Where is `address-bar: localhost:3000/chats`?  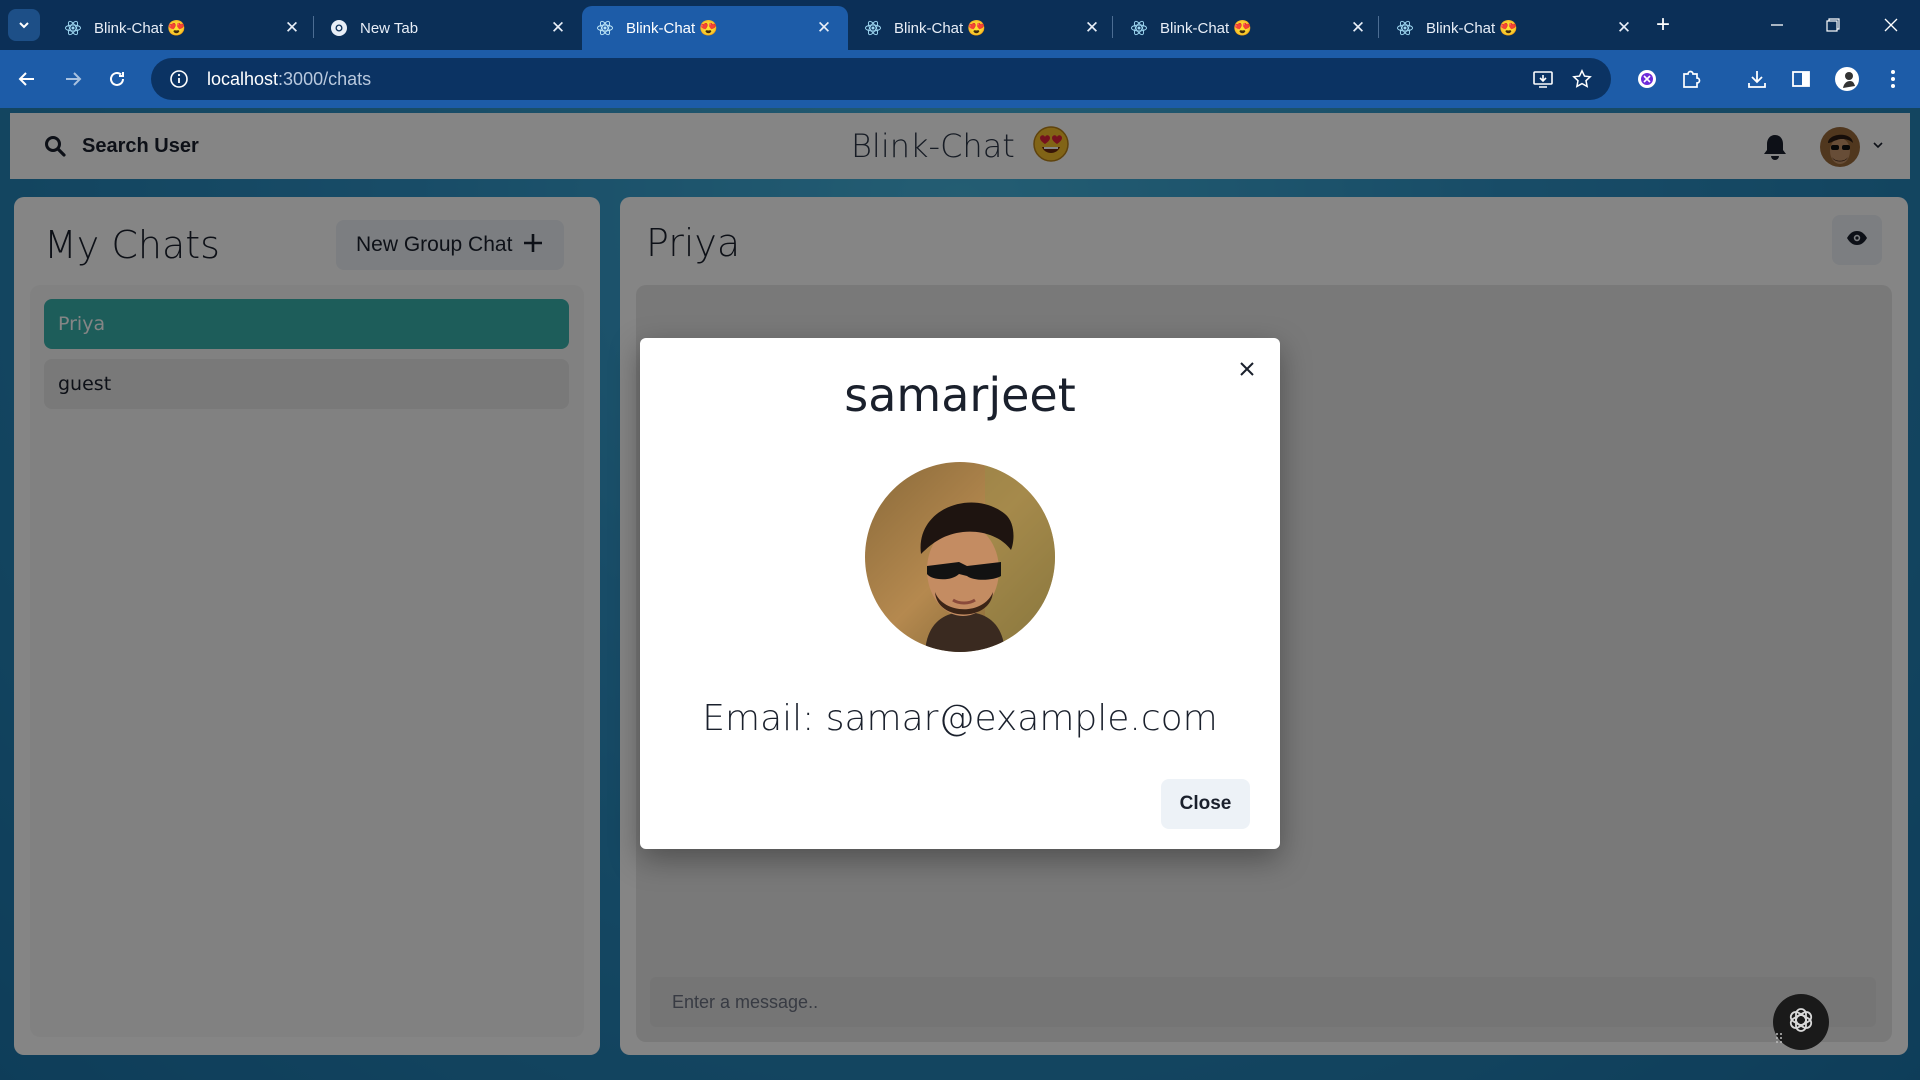 address-bar: localhost:3000/chats is located at coordinates (881, 79).